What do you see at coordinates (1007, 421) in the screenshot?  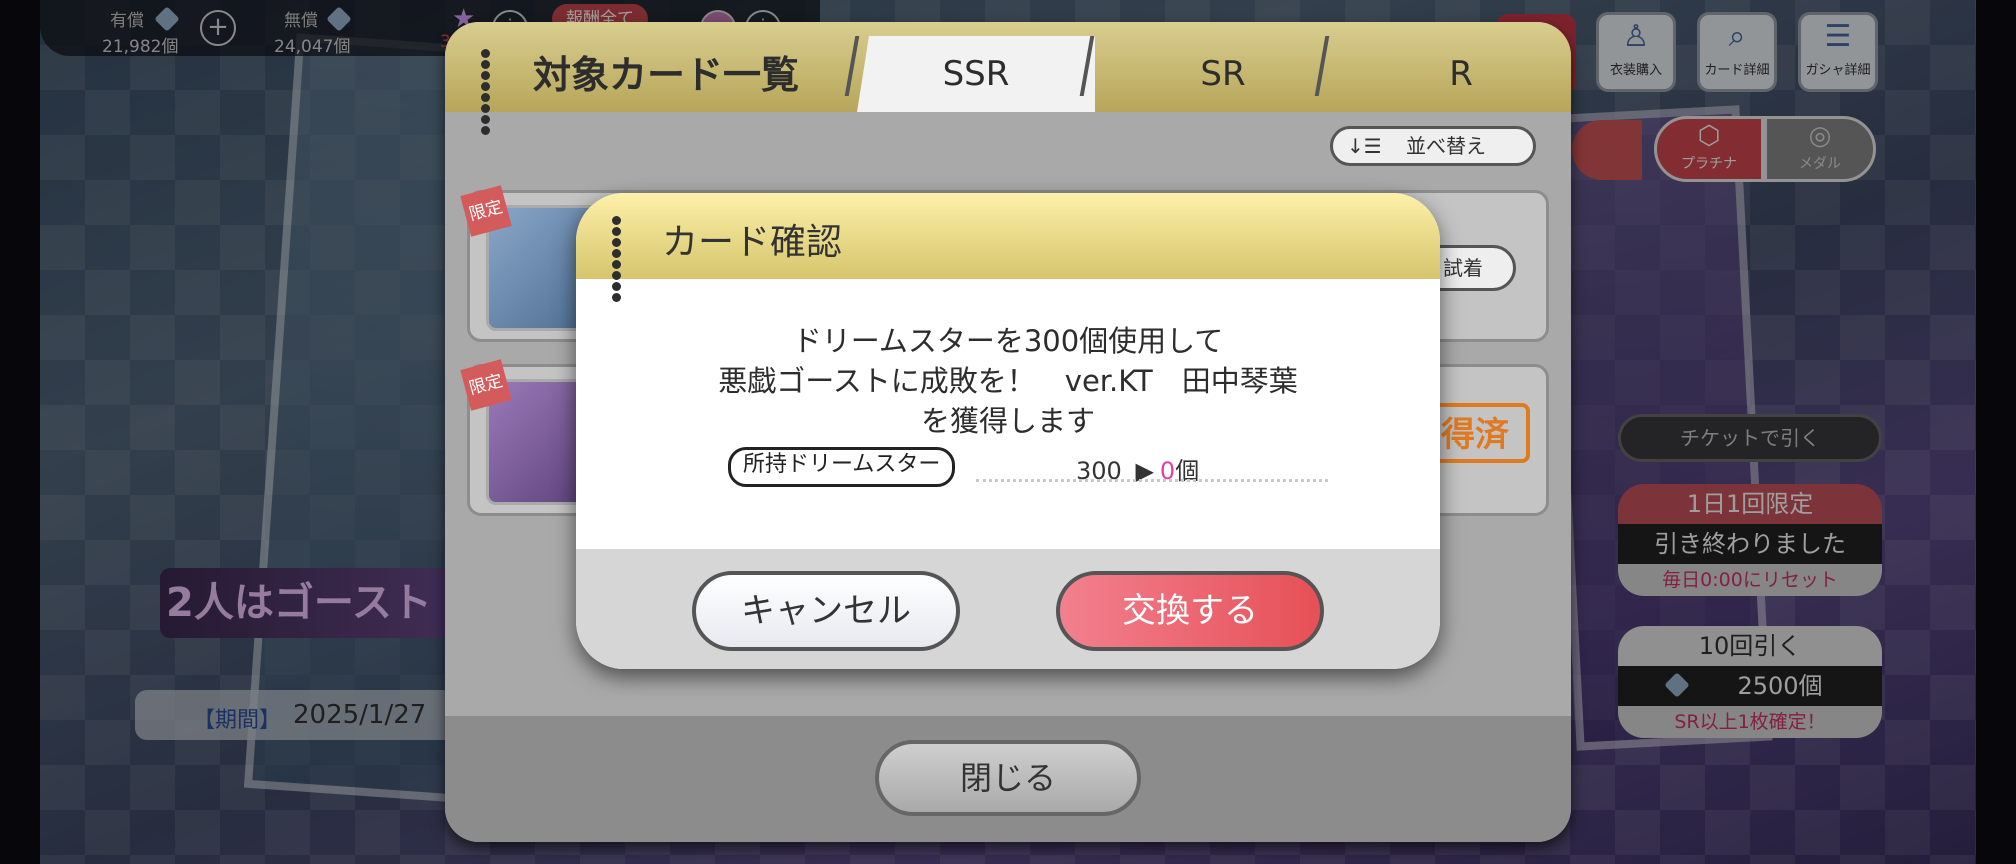 I see `confirm-message-line: を獲得します` at bounding box center [1007, 421].